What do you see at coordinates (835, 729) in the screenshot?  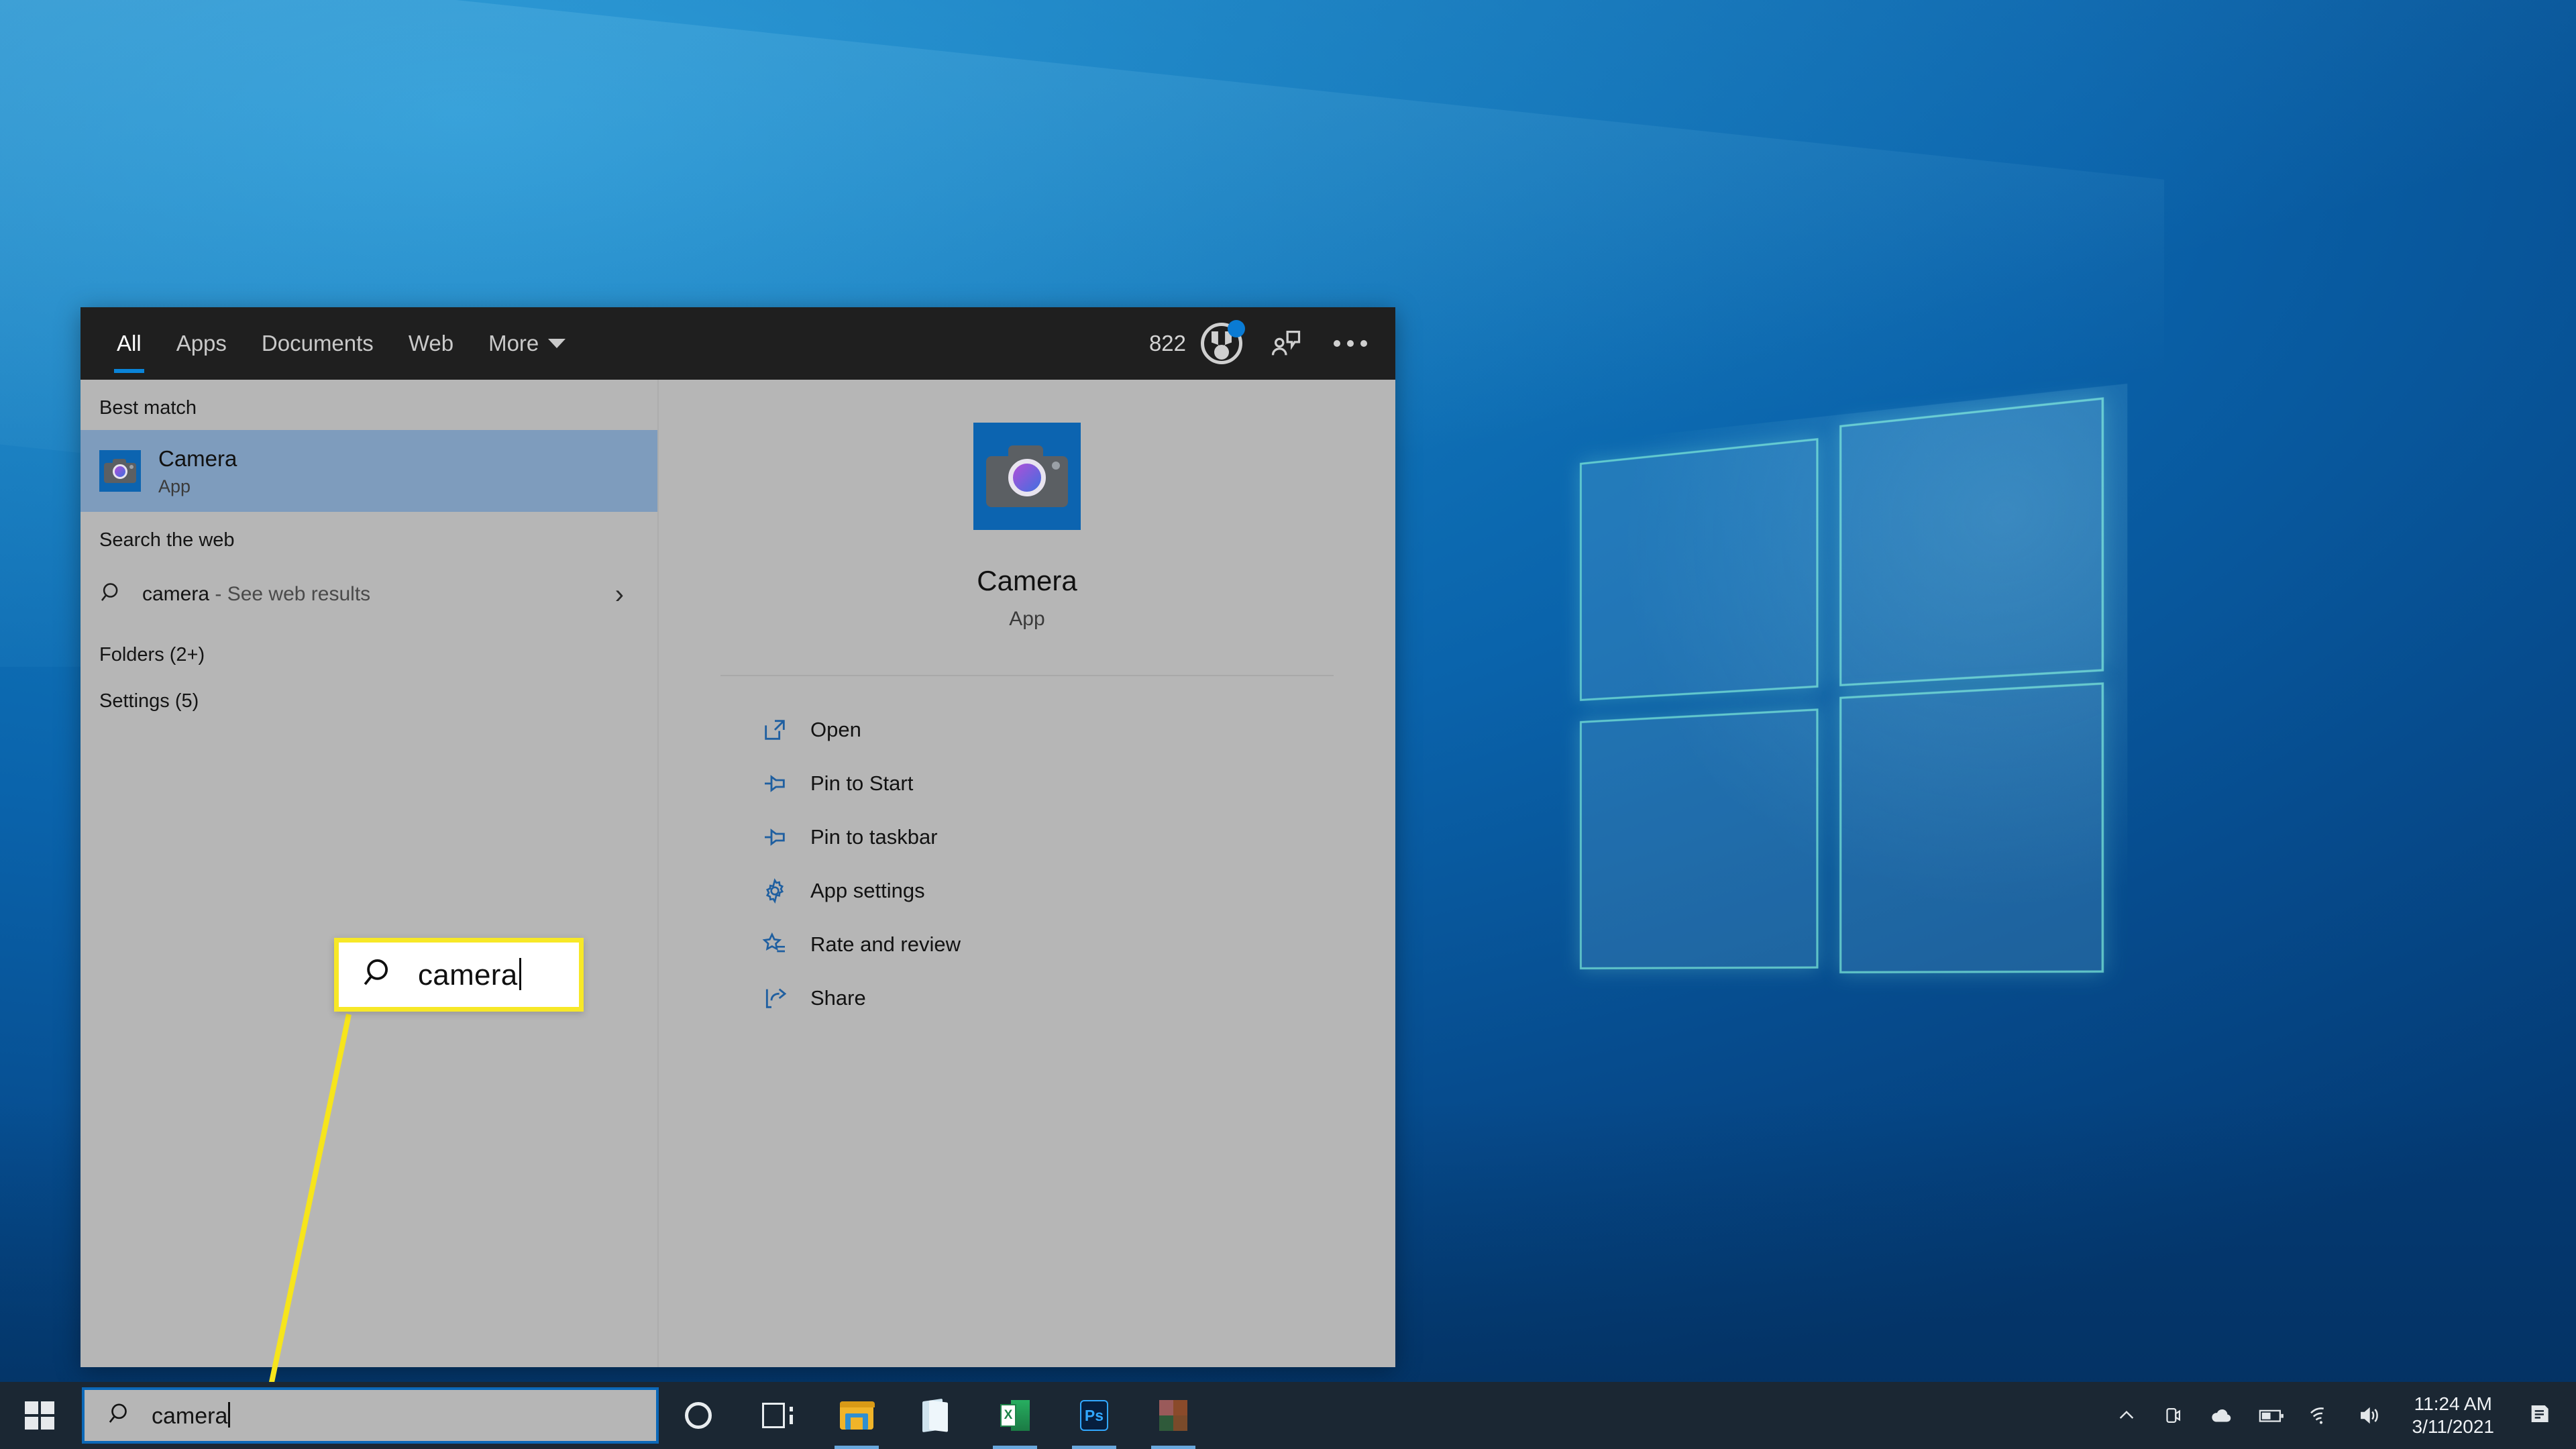 I see `action-open-label: Open` at bounding box center [835, 729].